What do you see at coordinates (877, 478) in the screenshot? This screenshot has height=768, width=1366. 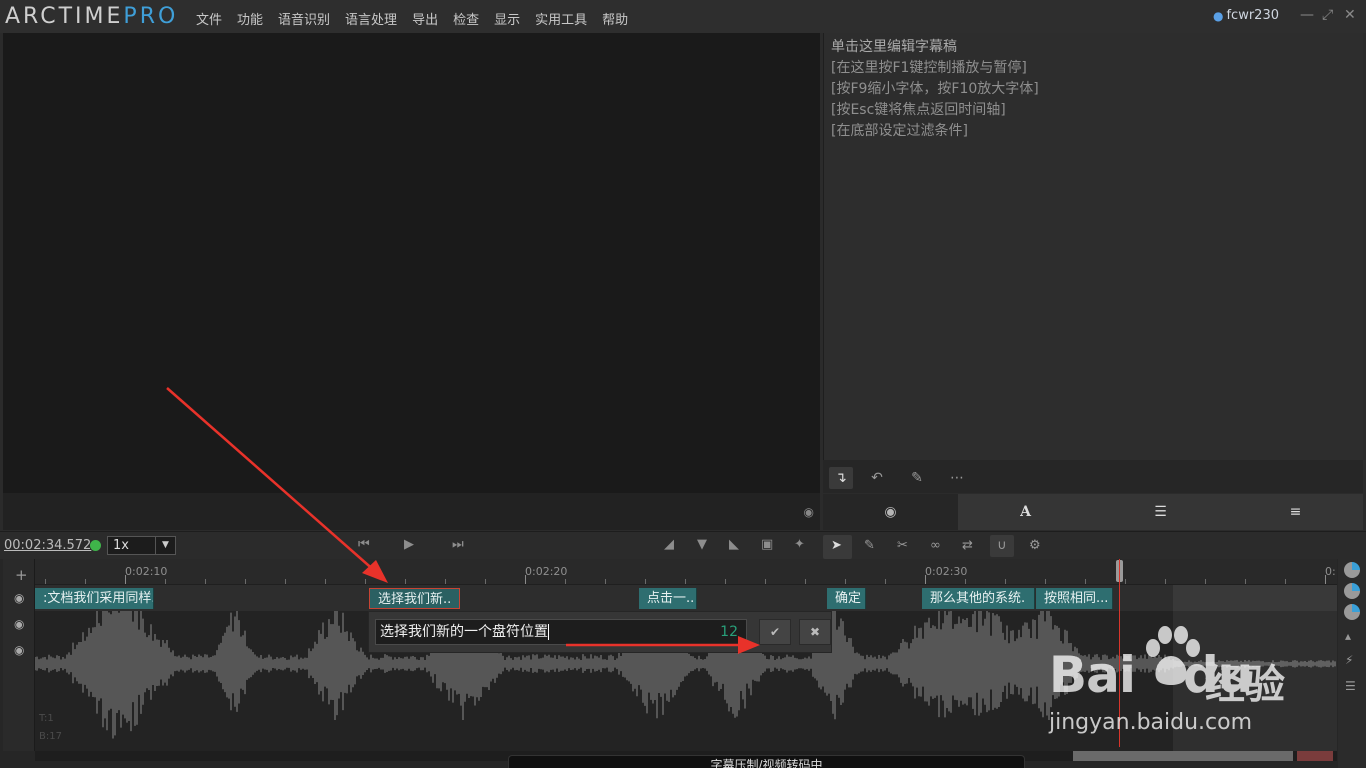 I see `undo-icon: ↶` at bounding box center [877, 478].